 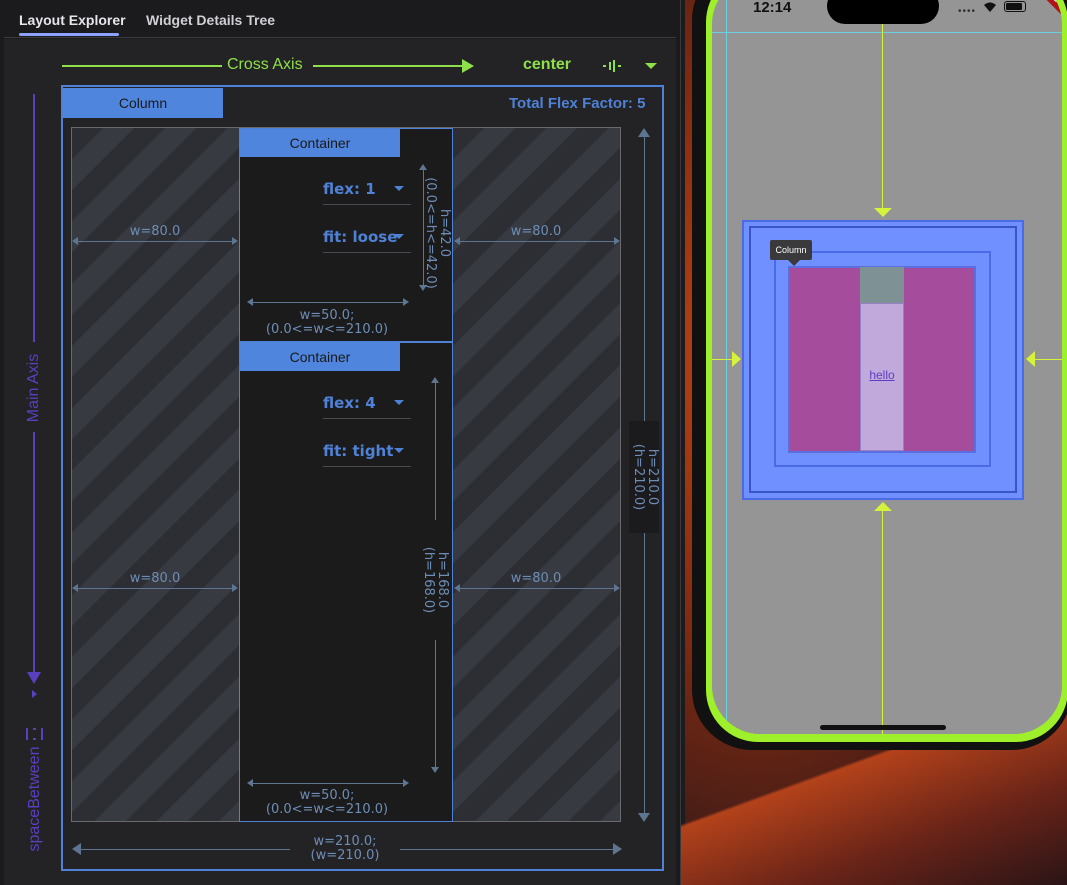 What do you see at coordinates (791, 250) in the screenshot?
I see `inspector-tooltip: Column` at bounding box center [791, 250].